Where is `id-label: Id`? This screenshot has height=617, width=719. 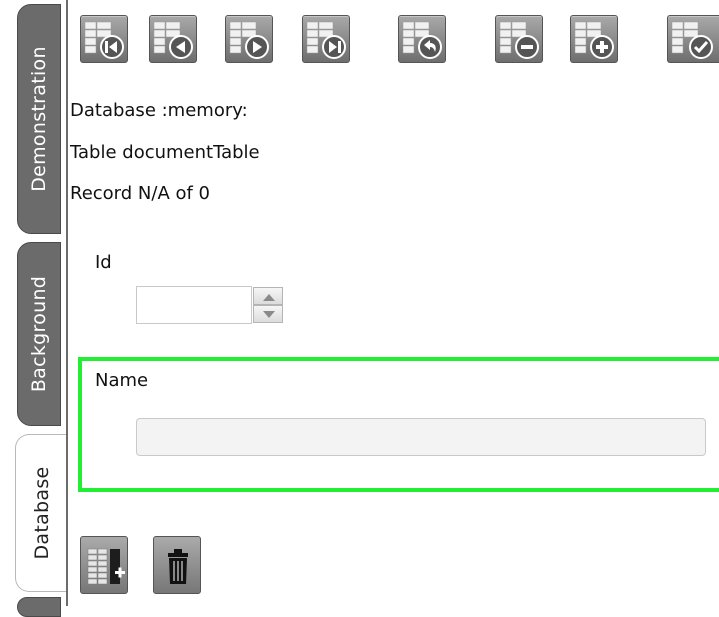 id-label: Id is located at coordinates (103, 262).